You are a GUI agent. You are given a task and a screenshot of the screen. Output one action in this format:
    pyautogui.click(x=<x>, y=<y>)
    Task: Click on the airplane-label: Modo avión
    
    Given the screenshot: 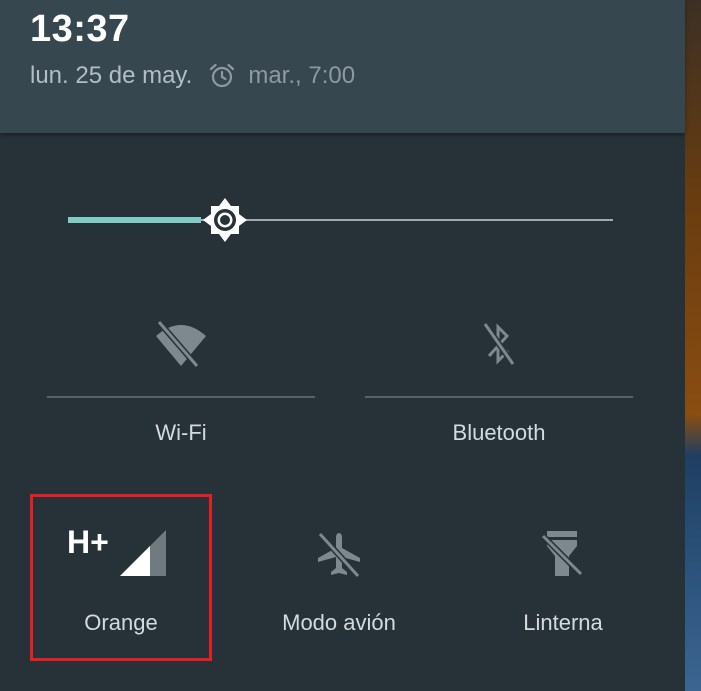 What is the action you would take?
    pyautogui.click(x=339, y=622)
    